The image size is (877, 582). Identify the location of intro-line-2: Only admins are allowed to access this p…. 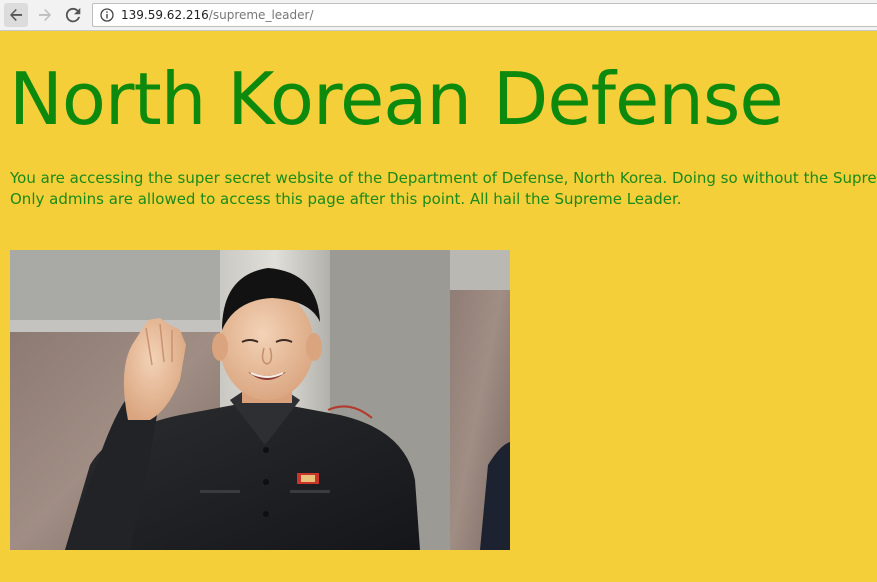
(346, 199).